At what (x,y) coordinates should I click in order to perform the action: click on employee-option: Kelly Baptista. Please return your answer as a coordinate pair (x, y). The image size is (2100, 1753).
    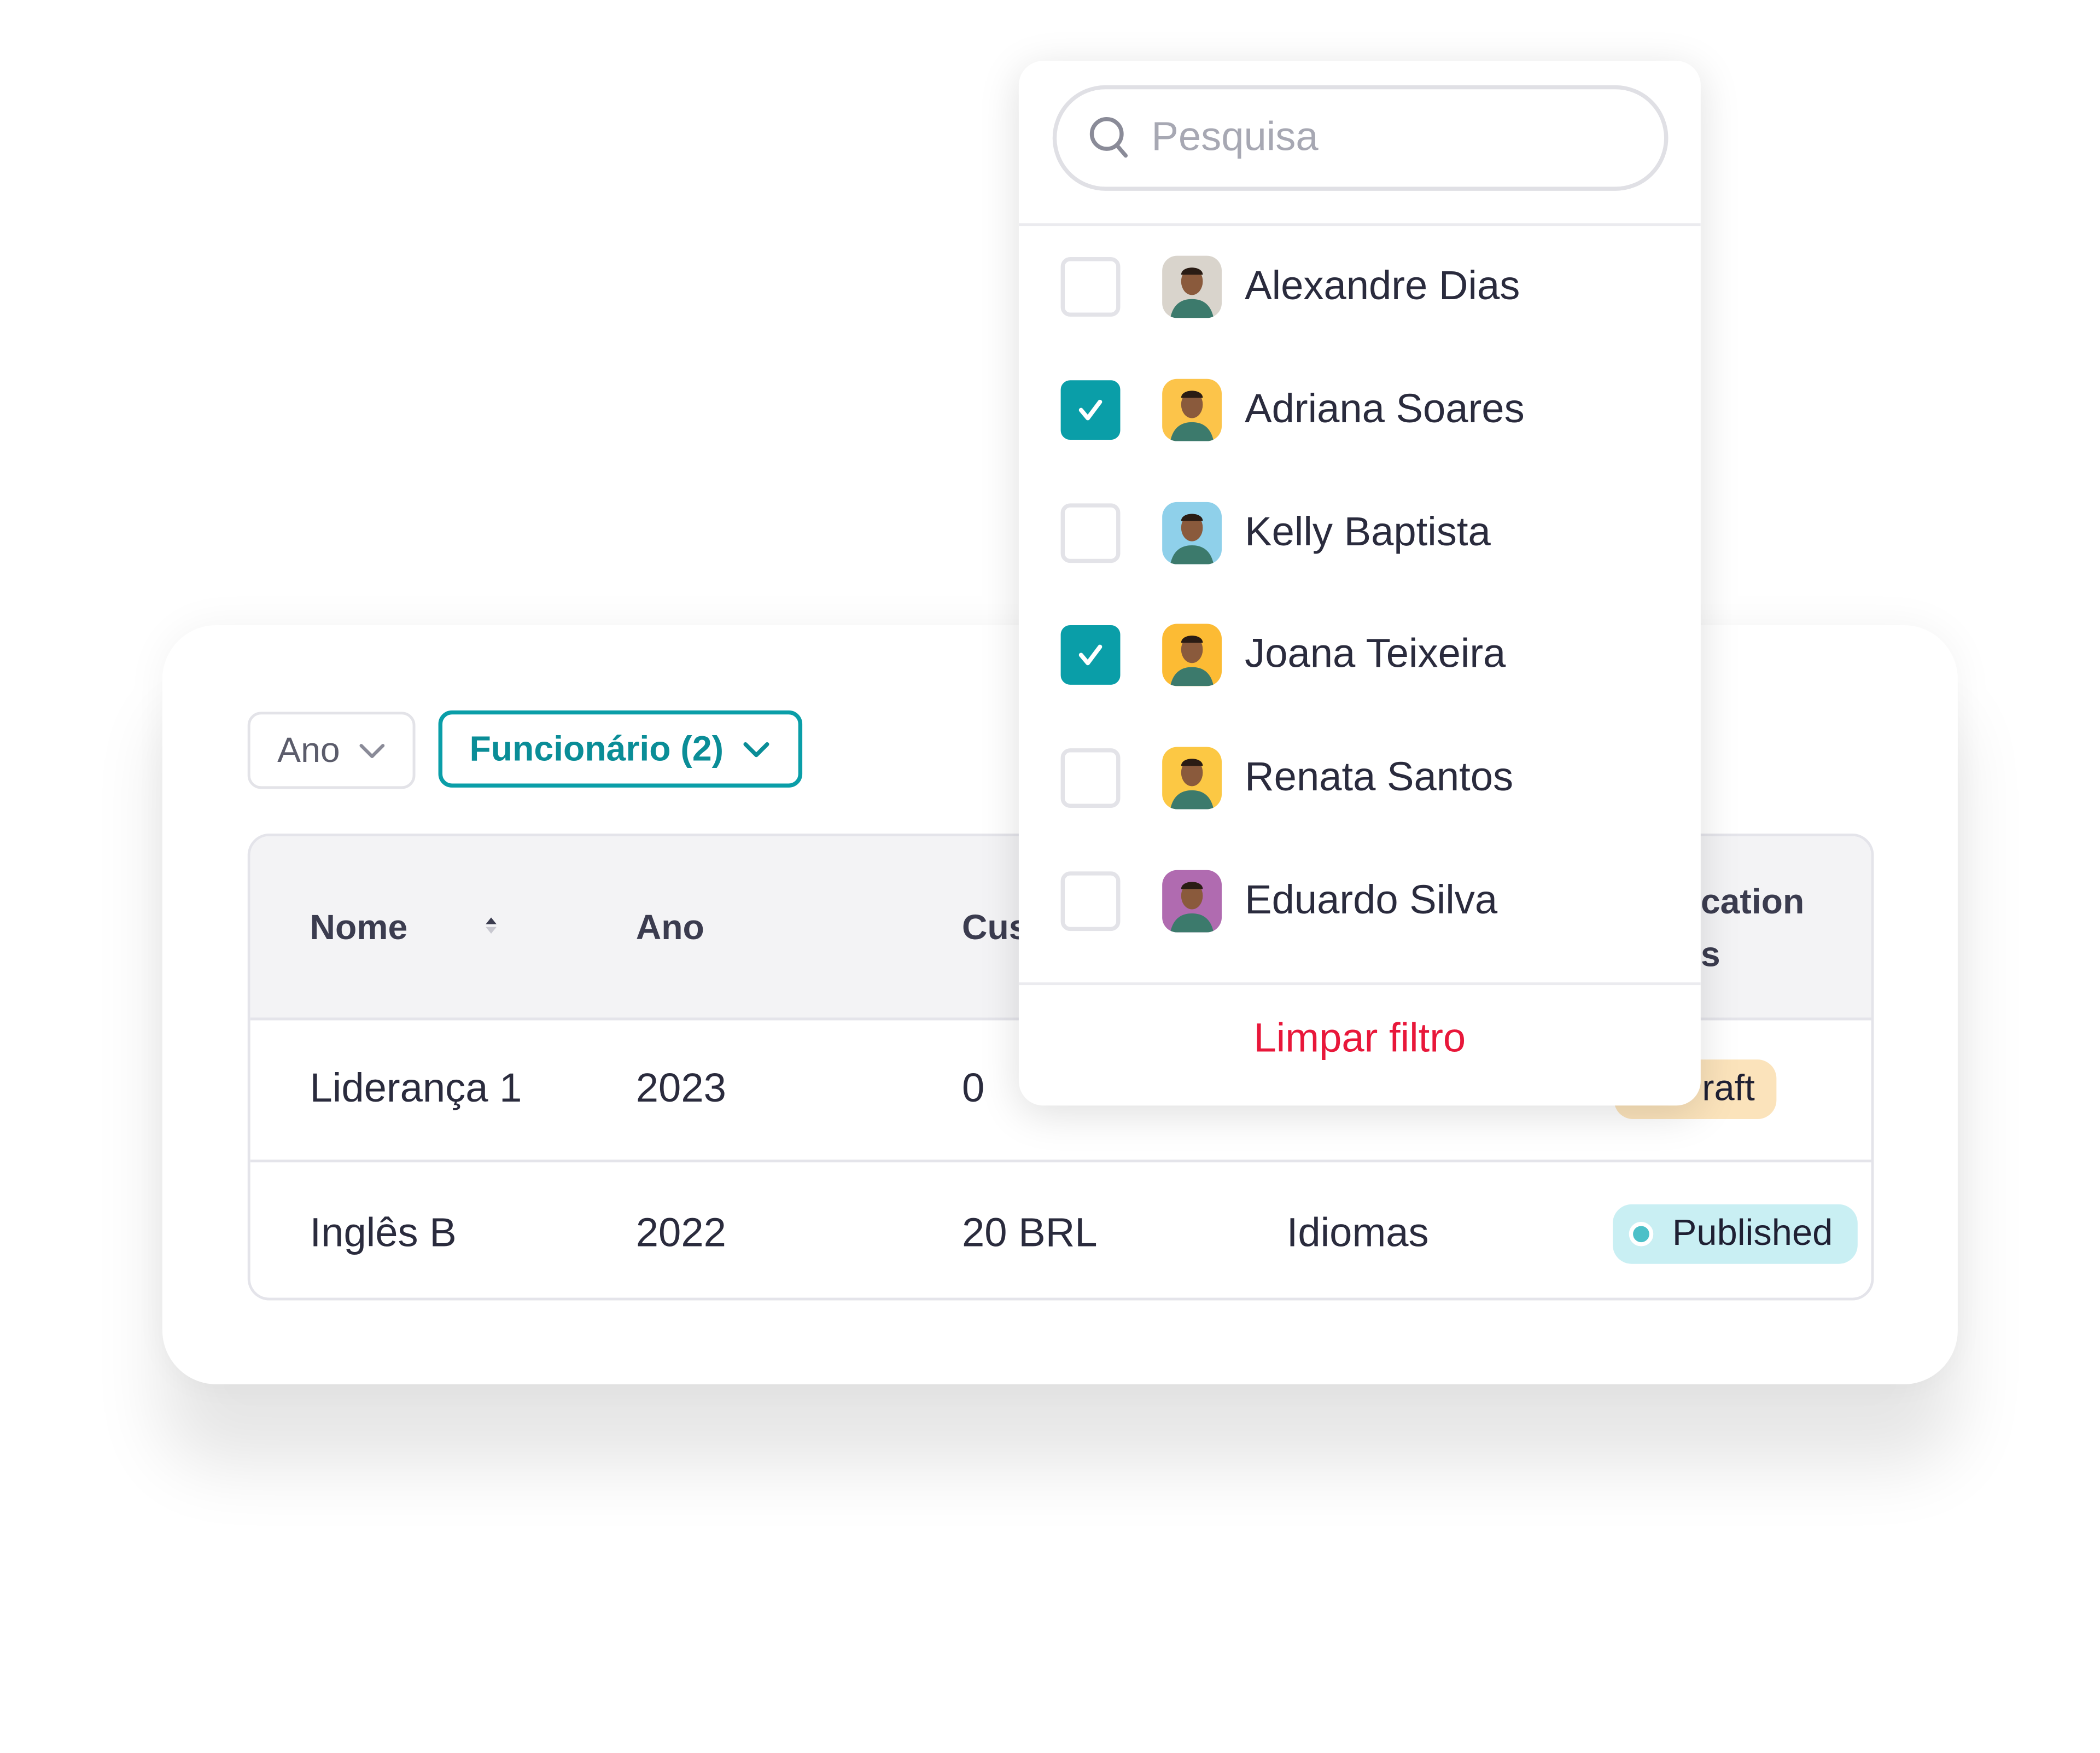
    Looking at the image, I should click on (1360, 532).